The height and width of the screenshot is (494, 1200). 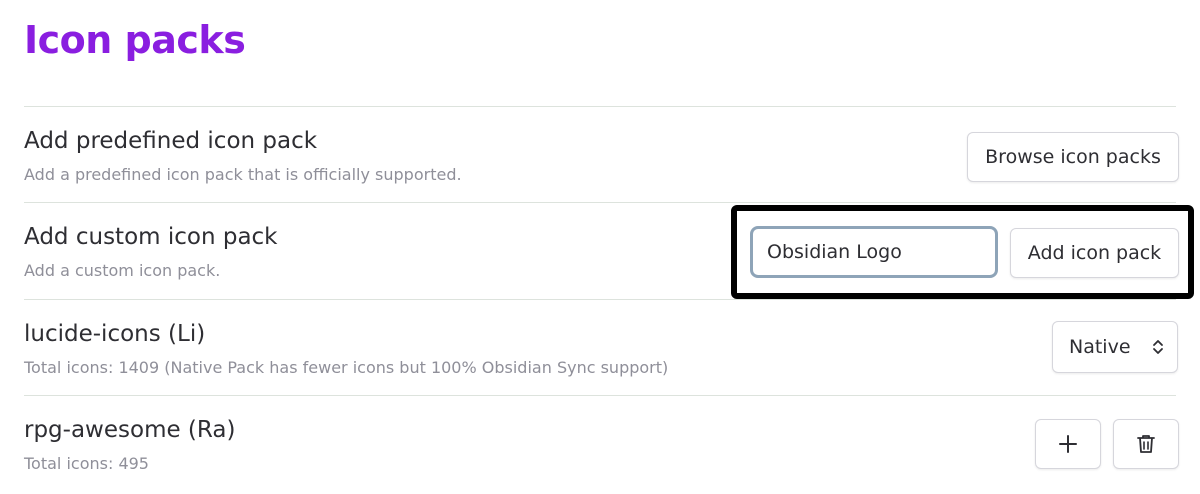 What do you see at coordinates (135, 40) in the screenshot?
I see `page-title: Icon packs` at bounding box center [135, 40].